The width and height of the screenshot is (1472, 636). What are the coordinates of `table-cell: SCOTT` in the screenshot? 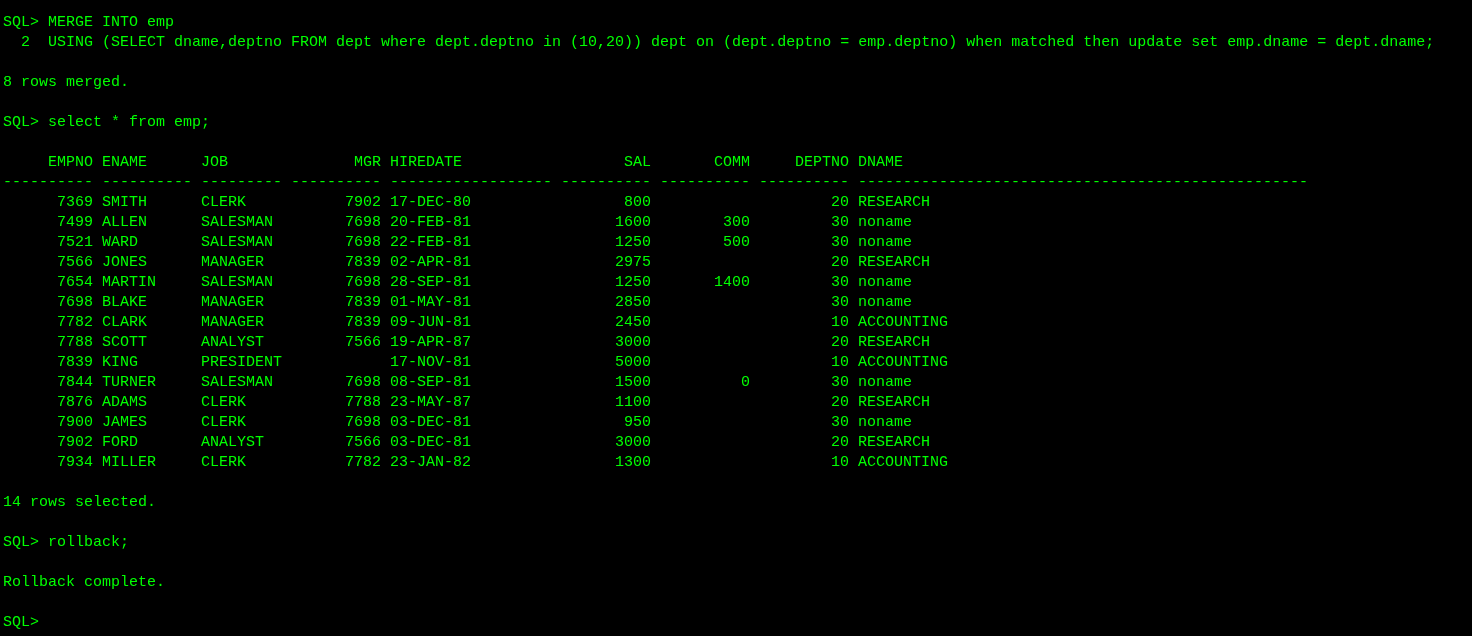 It's located at (124, 342).